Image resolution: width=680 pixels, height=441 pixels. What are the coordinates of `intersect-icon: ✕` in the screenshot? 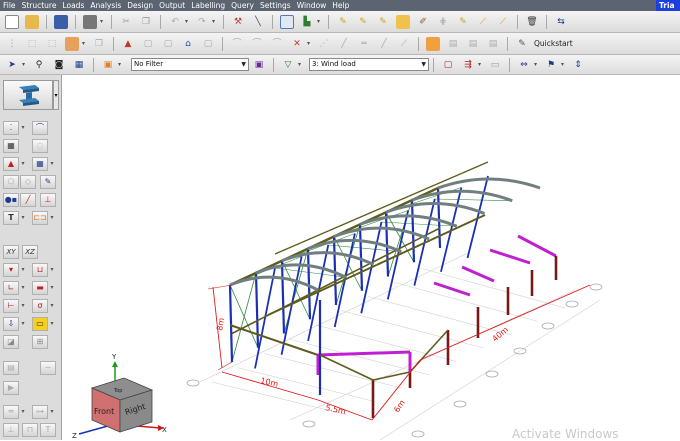 It's located at (297, 44).